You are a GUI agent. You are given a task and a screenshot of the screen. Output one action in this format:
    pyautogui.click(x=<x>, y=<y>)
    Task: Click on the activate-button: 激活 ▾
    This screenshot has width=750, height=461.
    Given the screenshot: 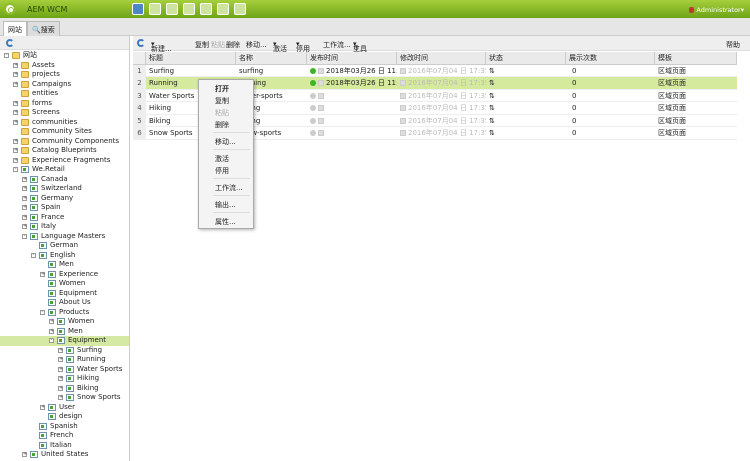 What is the action you would take?
    pyautogui.click(x=280, y=46)
    